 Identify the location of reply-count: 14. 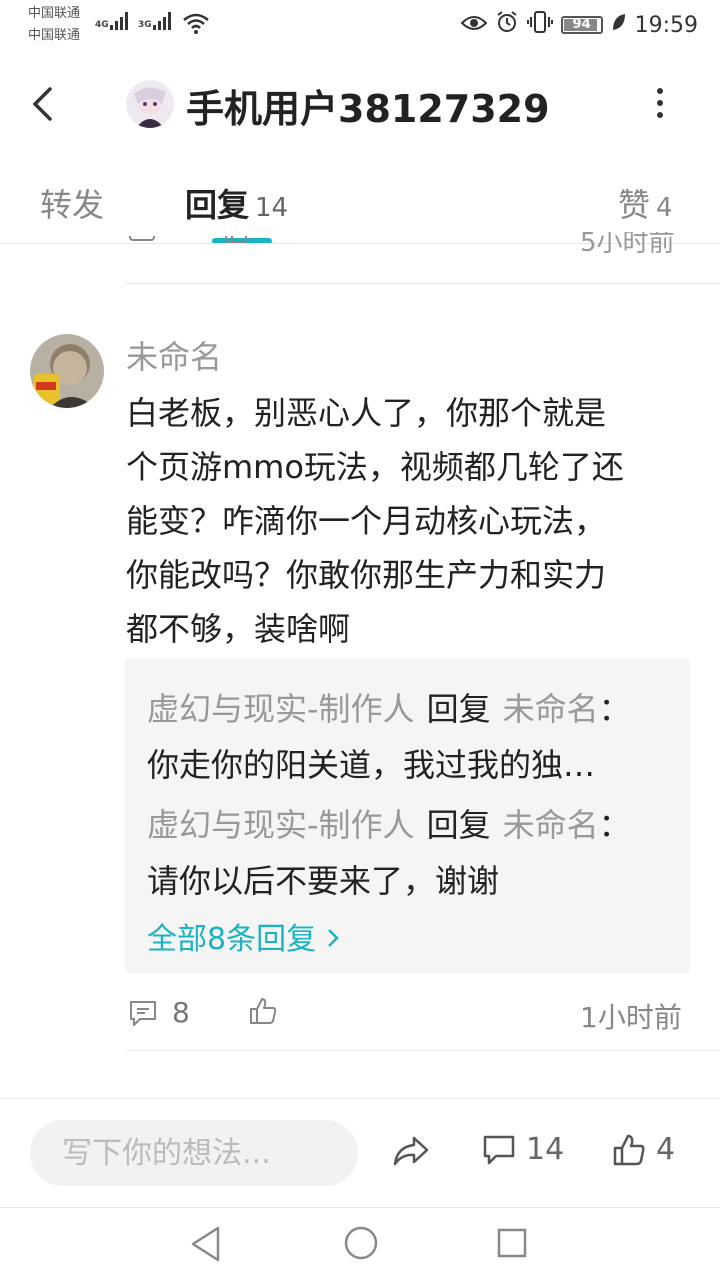
(545, 1149).